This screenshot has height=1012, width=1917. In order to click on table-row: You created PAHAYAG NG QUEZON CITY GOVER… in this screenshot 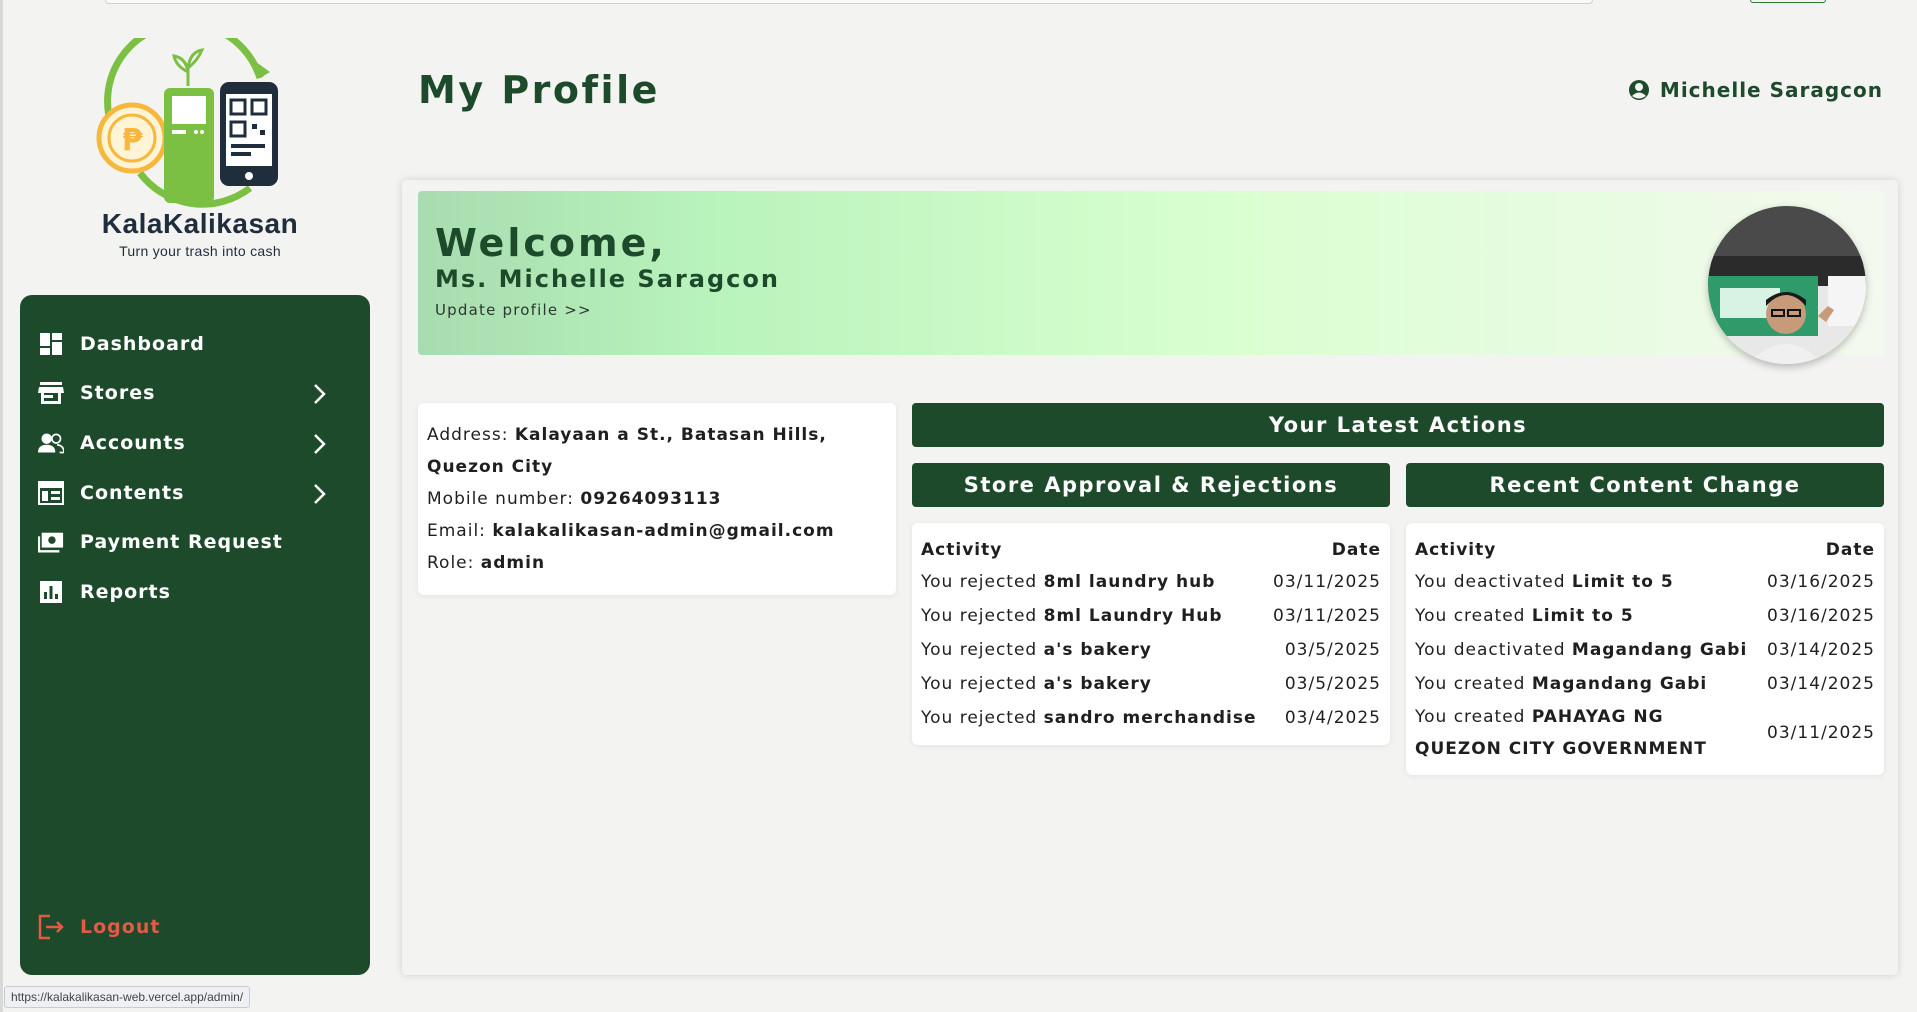, I will do `click(1645, 733)`.